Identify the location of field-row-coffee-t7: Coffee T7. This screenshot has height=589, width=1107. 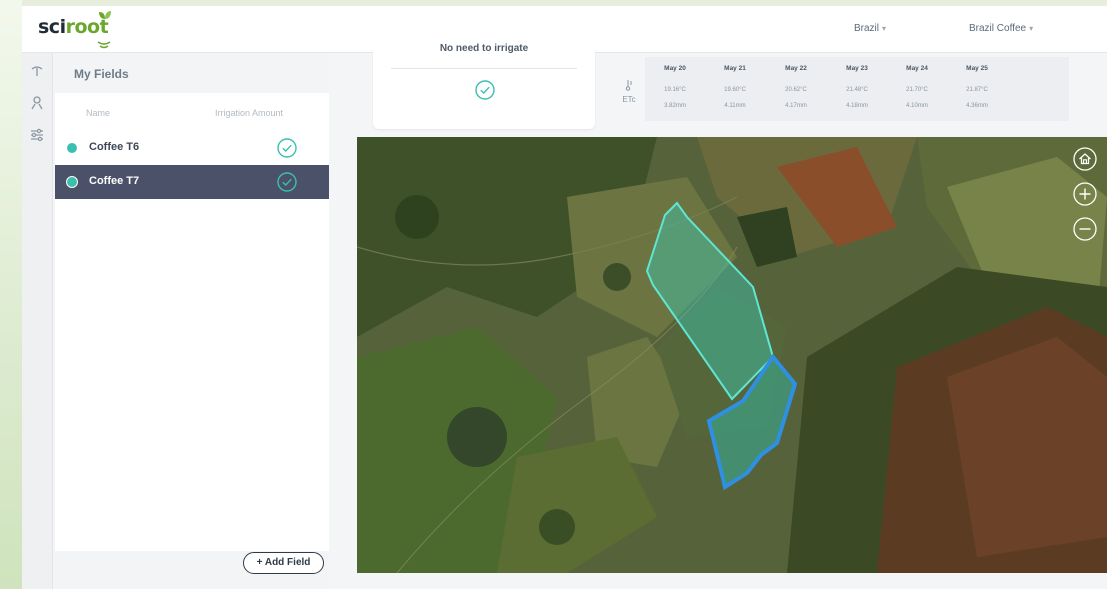
(192, 182).